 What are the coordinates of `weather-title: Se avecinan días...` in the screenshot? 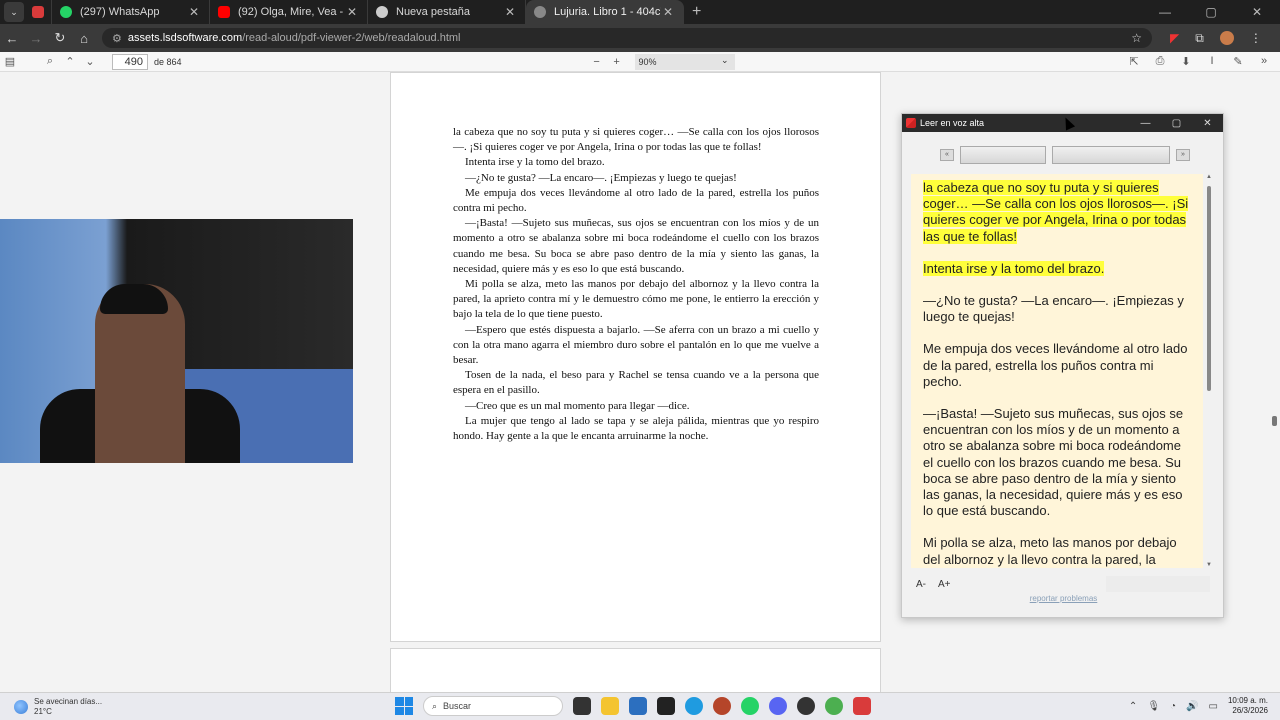 It's located at (68, 701).